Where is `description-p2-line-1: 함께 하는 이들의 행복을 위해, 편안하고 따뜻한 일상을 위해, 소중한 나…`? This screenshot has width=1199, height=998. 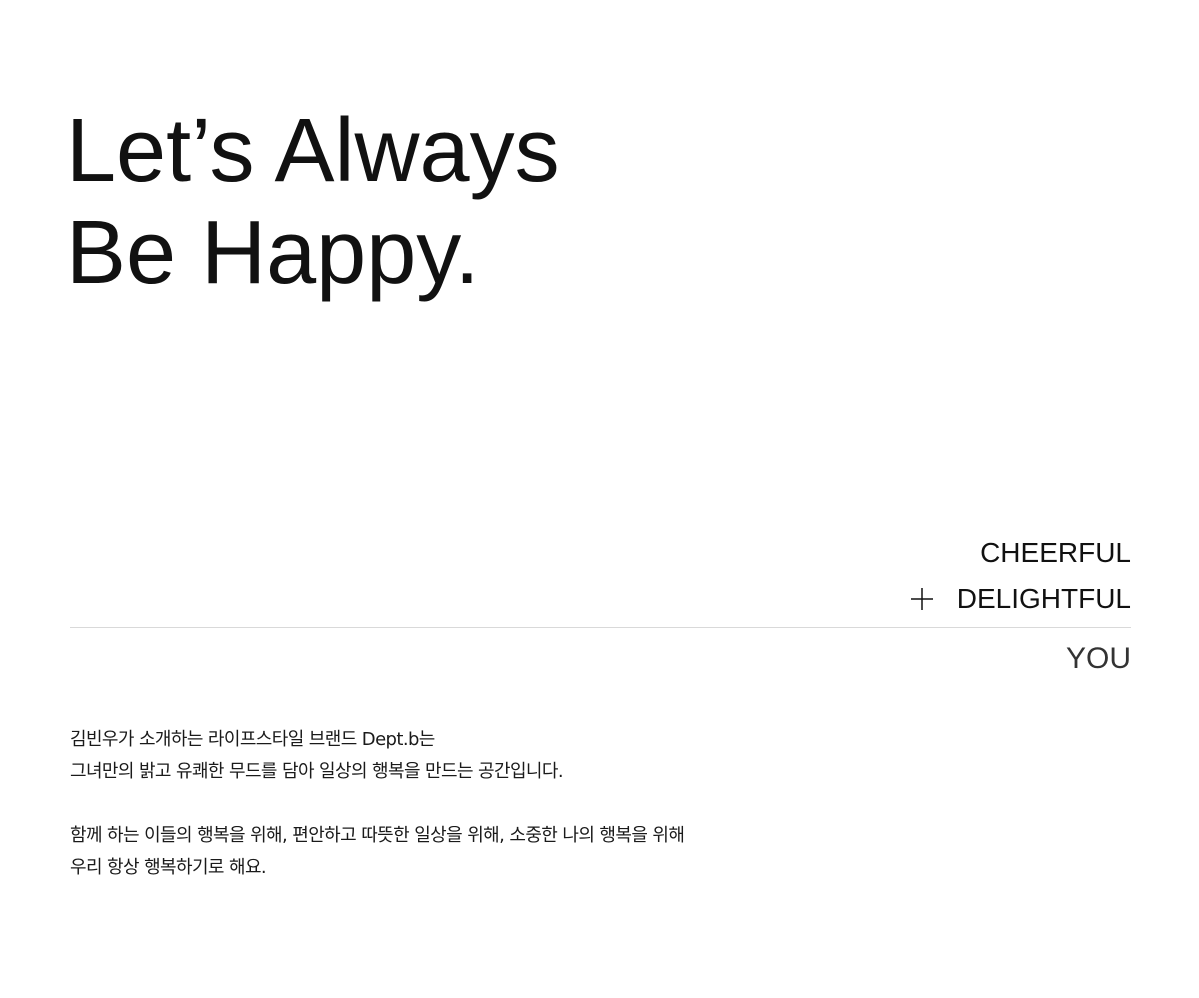
description-p2-line-1: 함께 하는 이들의 행복을 위해, 편안하고 따뜻한 일상을 위해, 소중한 나… is located at coordinates (377, 835).